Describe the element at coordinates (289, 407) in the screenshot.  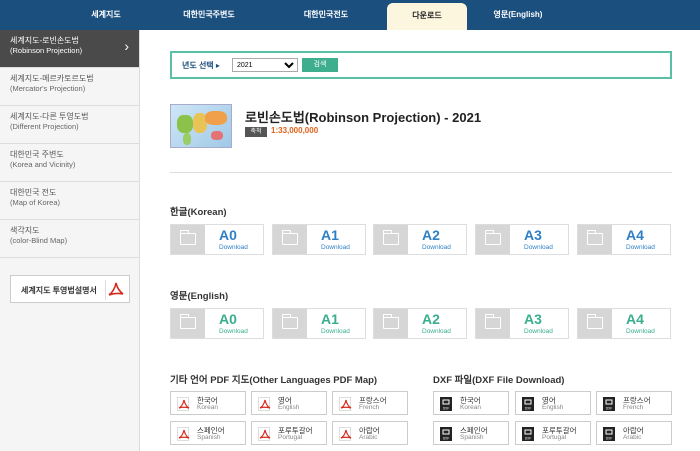
I see `language-sublabel: English` at that location.